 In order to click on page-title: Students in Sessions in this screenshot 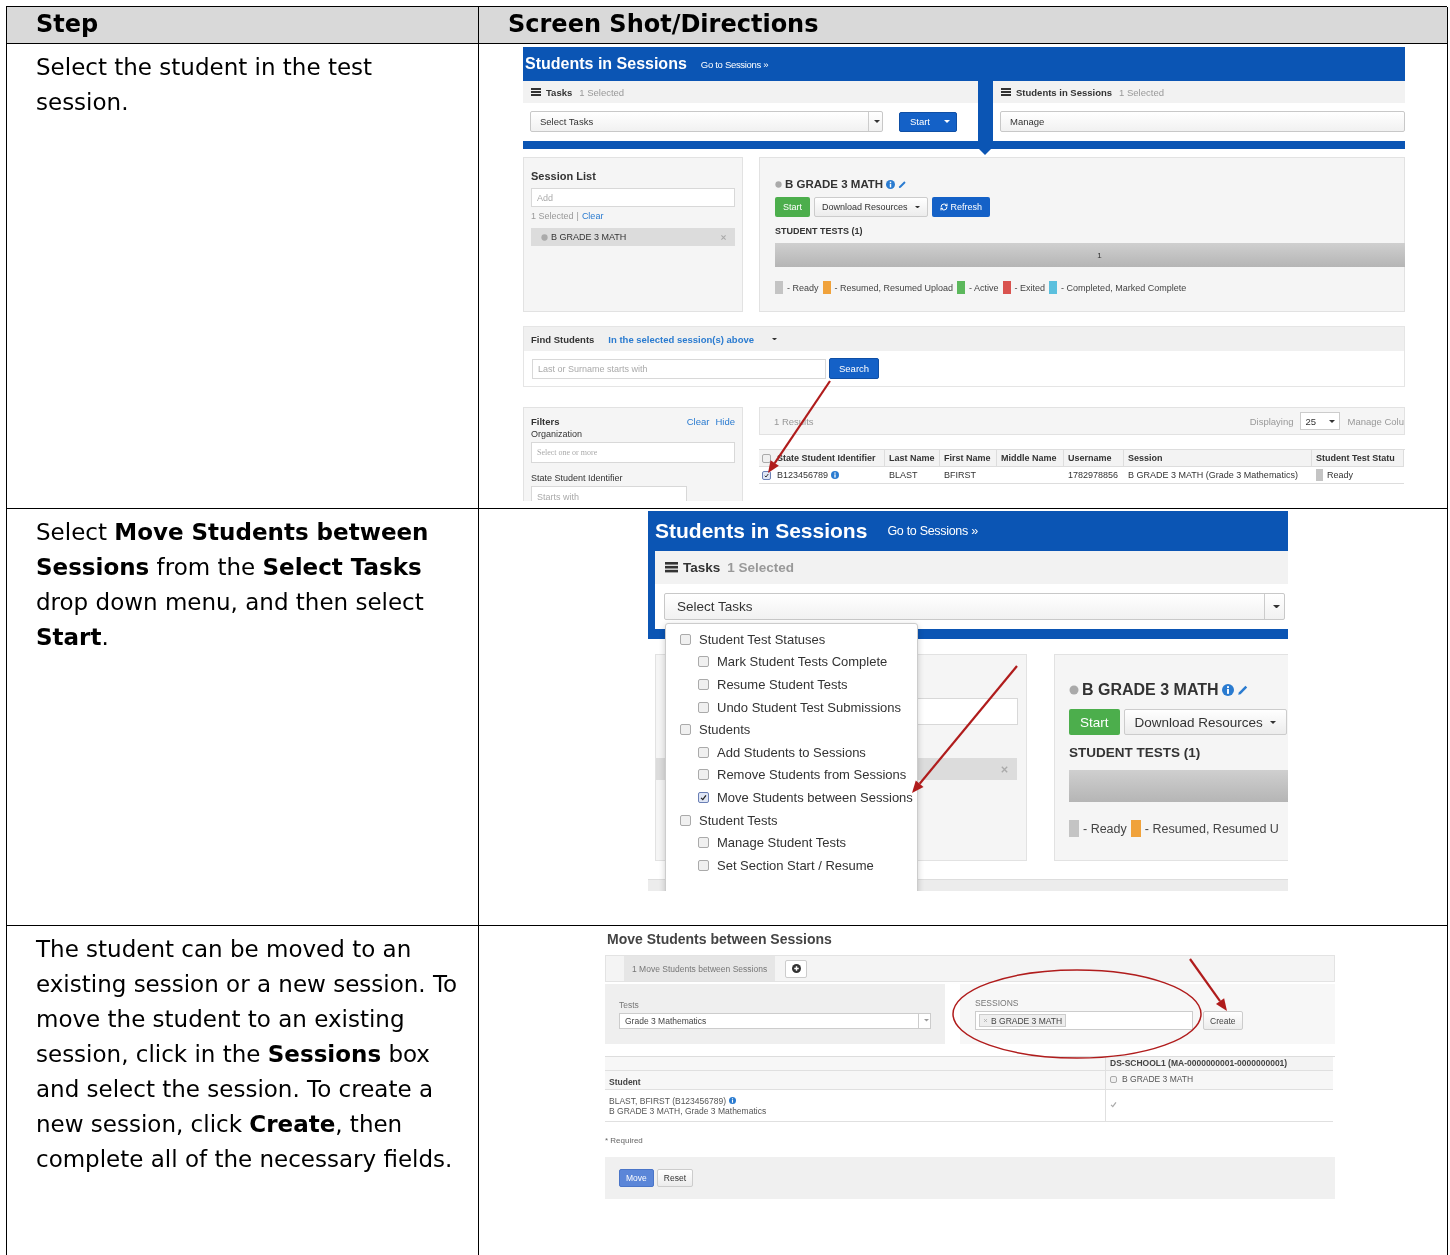, I will do `click(761, 531)`.